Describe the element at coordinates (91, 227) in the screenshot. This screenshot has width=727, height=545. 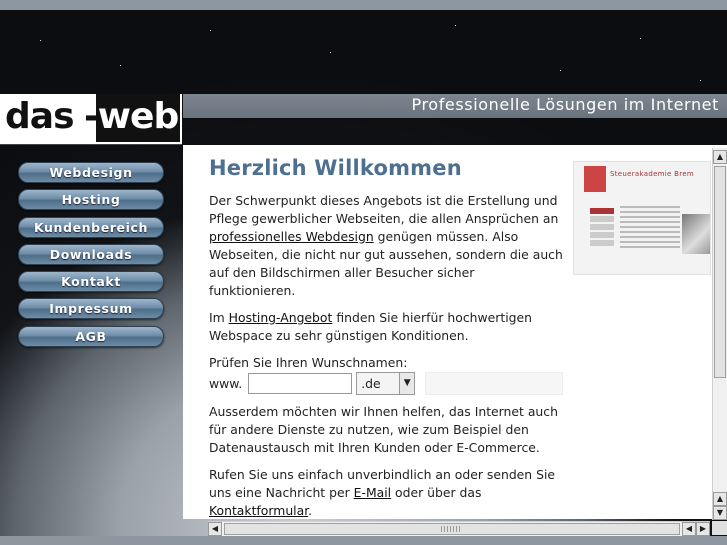
I see `nav-kundenbereich-button: Kundenbereich` at that location.